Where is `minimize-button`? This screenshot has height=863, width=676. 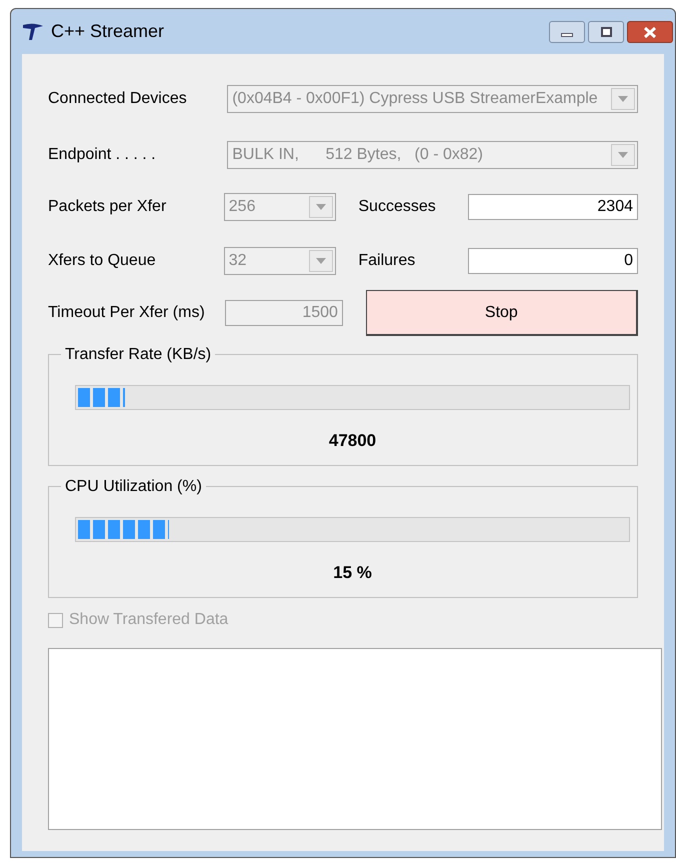 minimize-button is located at coordinates (567, 32).